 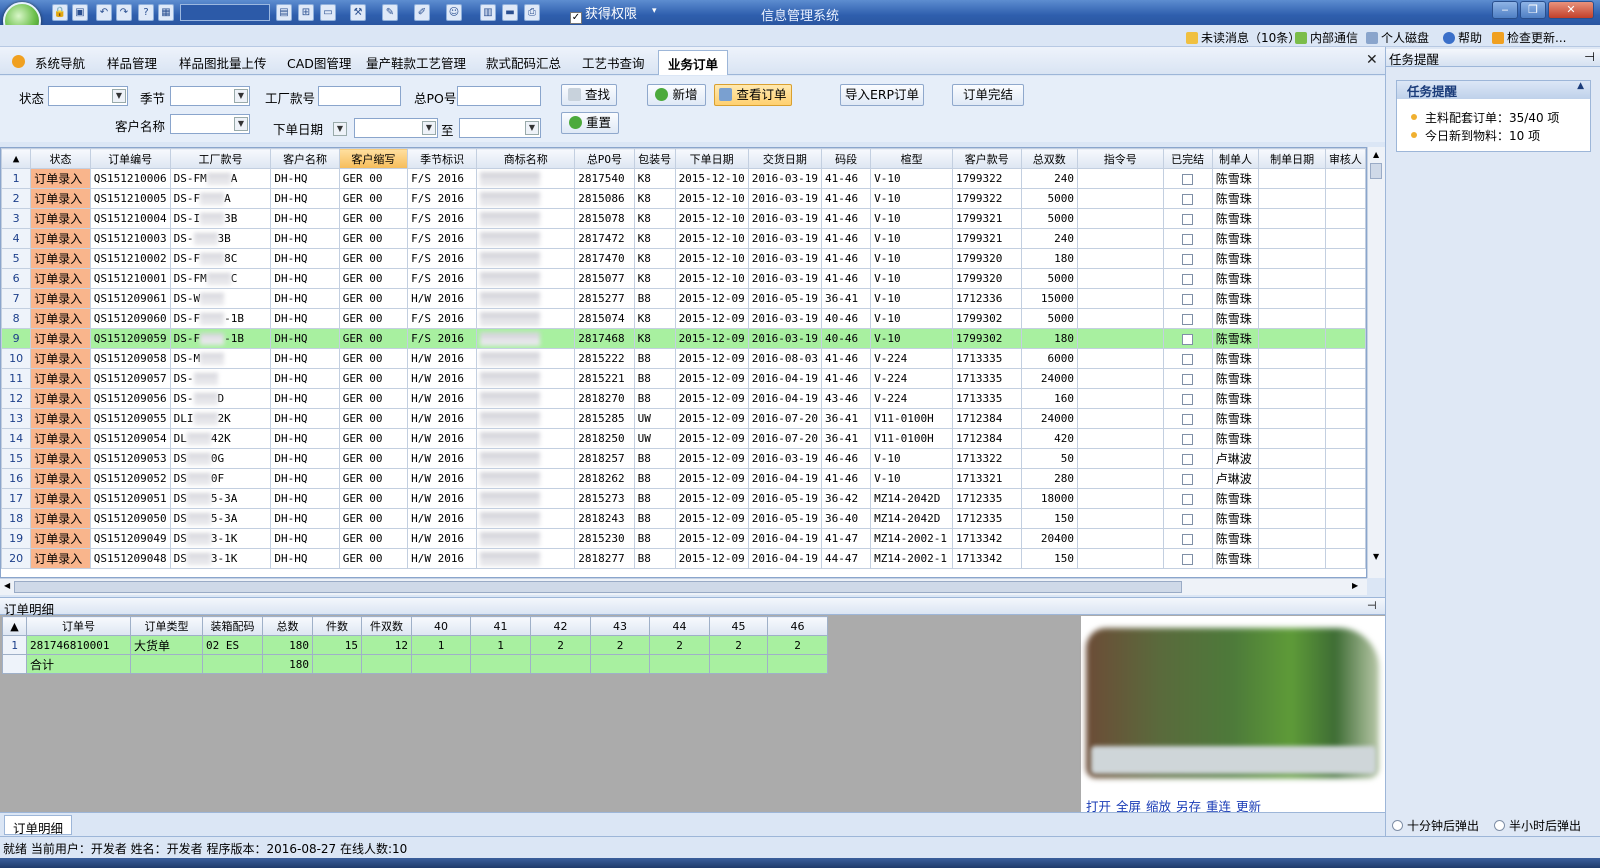 What do you see at coordinates (442, 278) in the screenshot?
I see `cell-season: F/S 2016` at bounding box center [442, 278].